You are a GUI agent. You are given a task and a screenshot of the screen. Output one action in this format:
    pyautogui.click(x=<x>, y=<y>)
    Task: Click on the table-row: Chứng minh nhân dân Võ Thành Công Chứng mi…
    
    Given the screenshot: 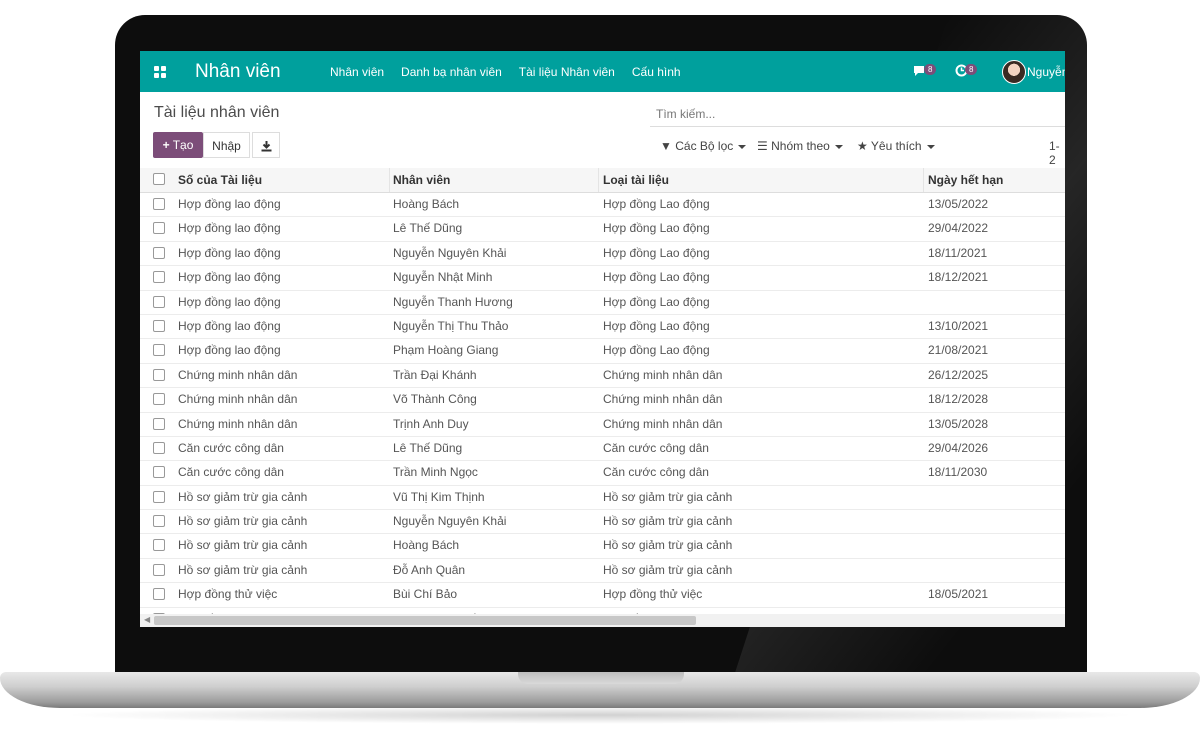 What is the action you would take?
    pyautogui.click(x=602, y=400)
    